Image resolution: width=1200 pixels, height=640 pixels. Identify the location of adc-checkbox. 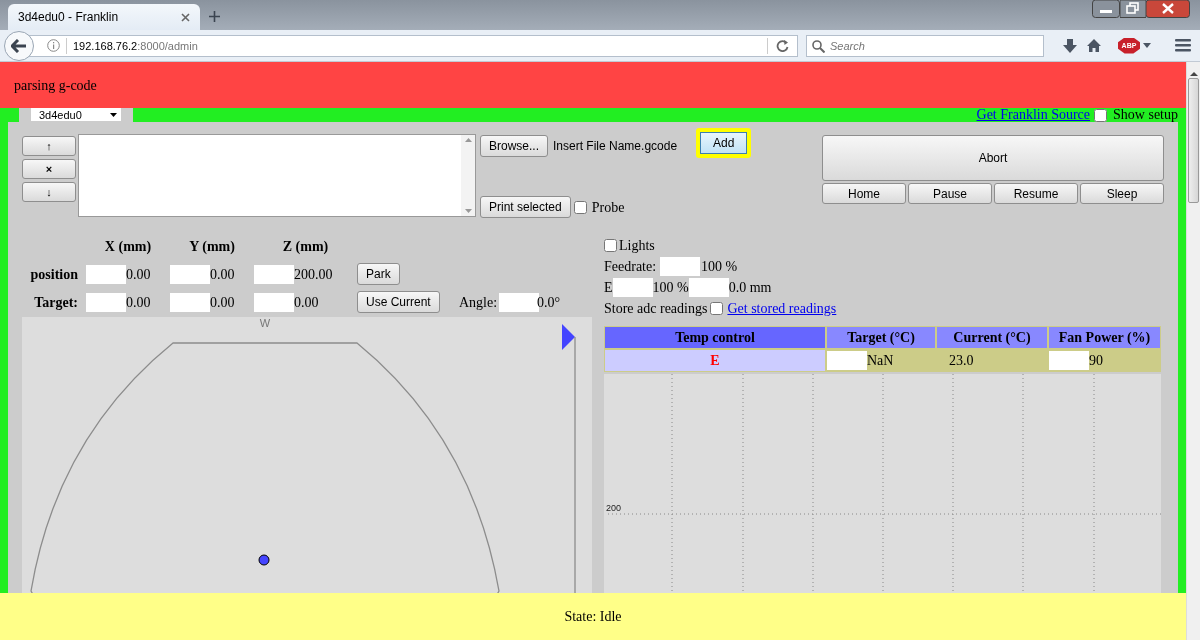
(717, 308).